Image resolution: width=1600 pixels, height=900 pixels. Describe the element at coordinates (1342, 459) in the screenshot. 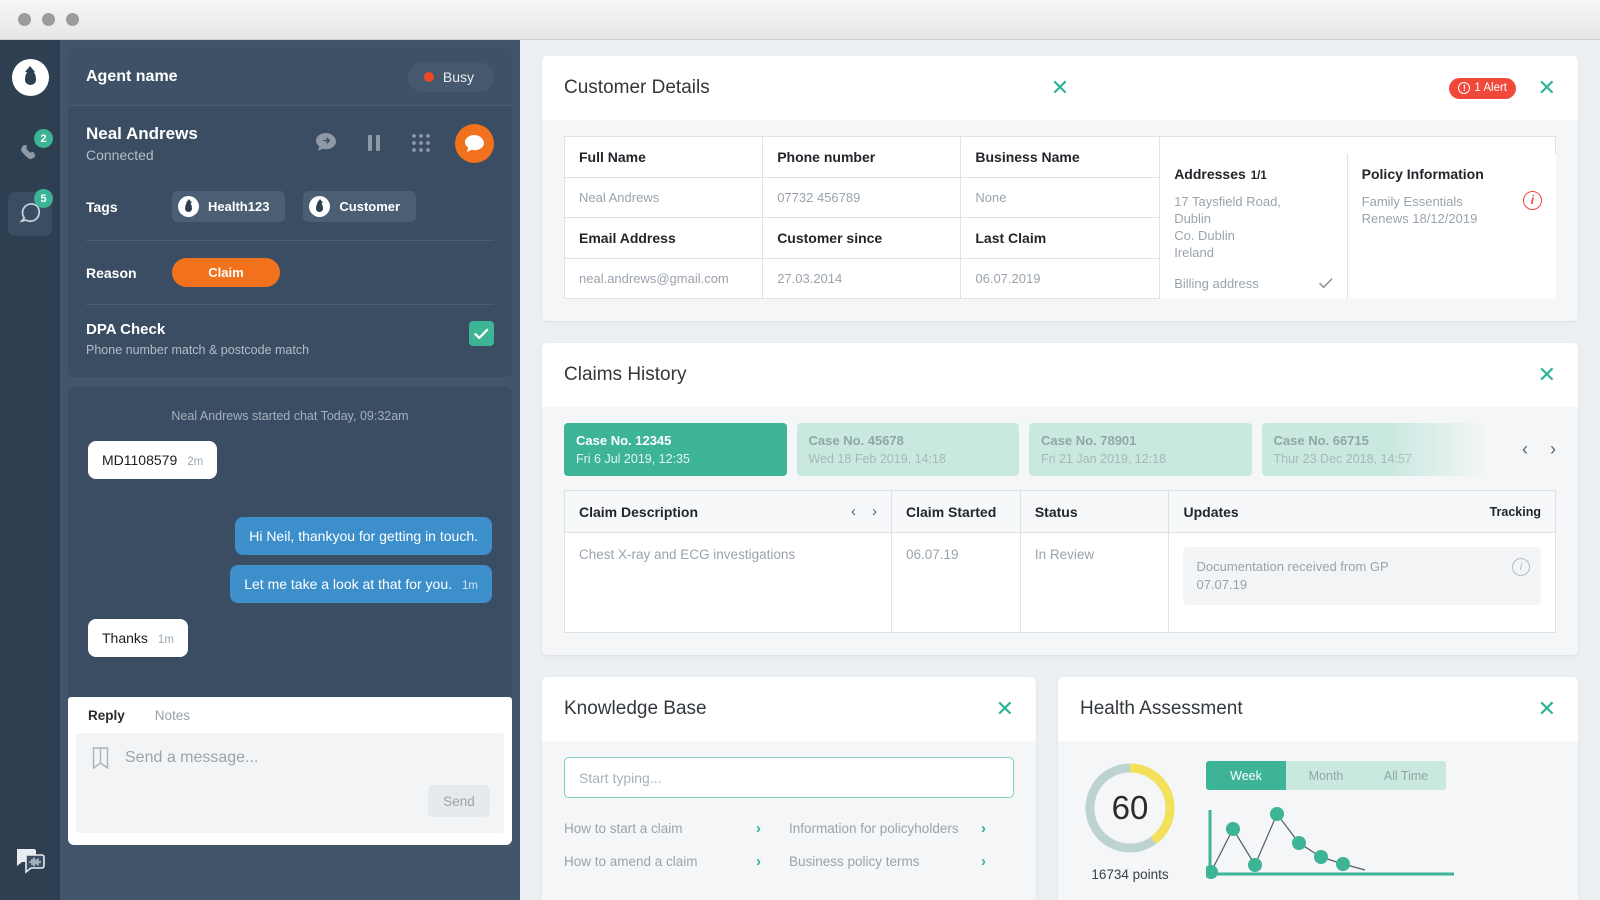

I see `case-date: Thur 23 Dec 2018, 14:57` at that location.